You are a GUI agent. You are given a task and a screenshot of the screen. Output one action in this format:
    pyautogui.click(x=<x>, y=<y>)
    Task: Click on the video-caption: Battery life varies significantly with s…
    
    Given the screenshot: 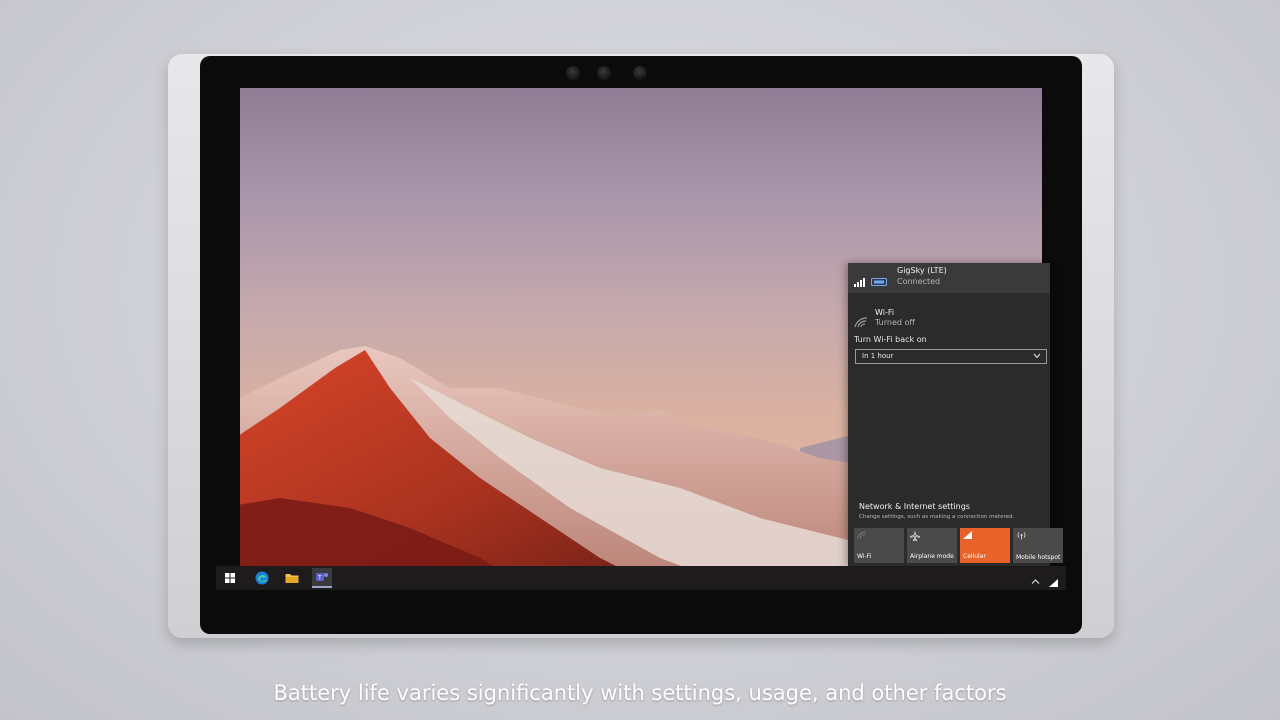 What is the action you would take?
    pyautogui.click(x=640, y=693)
    